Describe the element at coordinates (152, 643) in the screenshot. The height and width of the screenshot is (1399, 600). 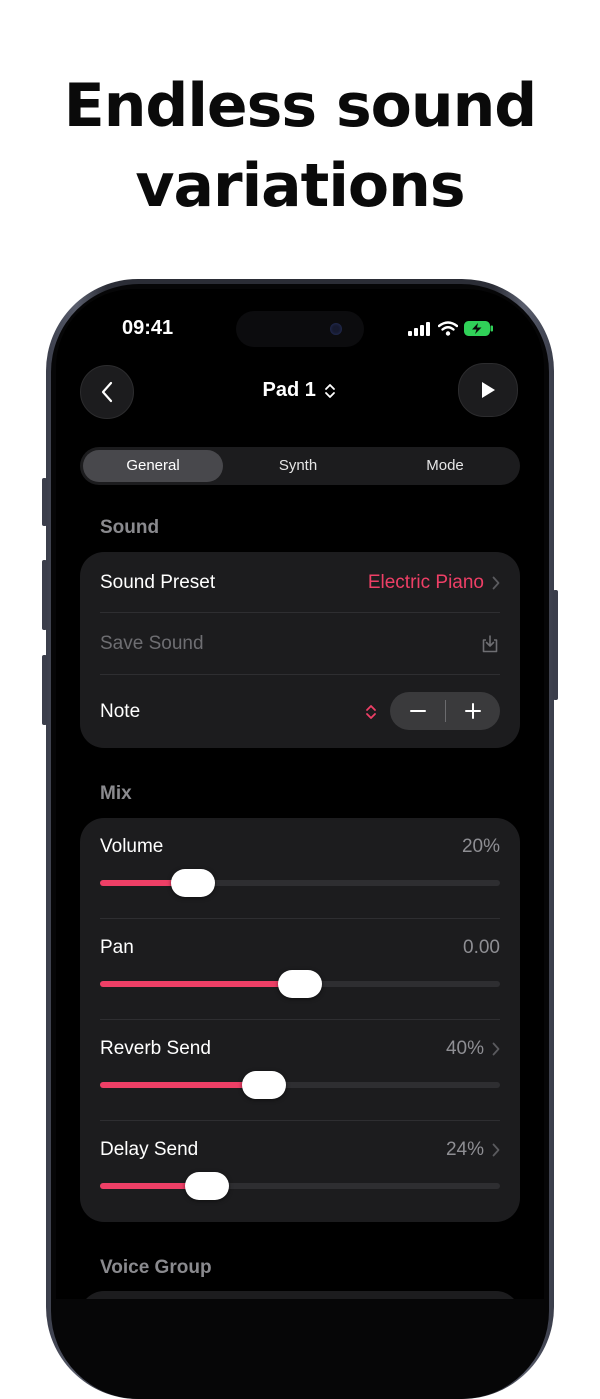
I see `save-sound-label: Save Sound` at that location.